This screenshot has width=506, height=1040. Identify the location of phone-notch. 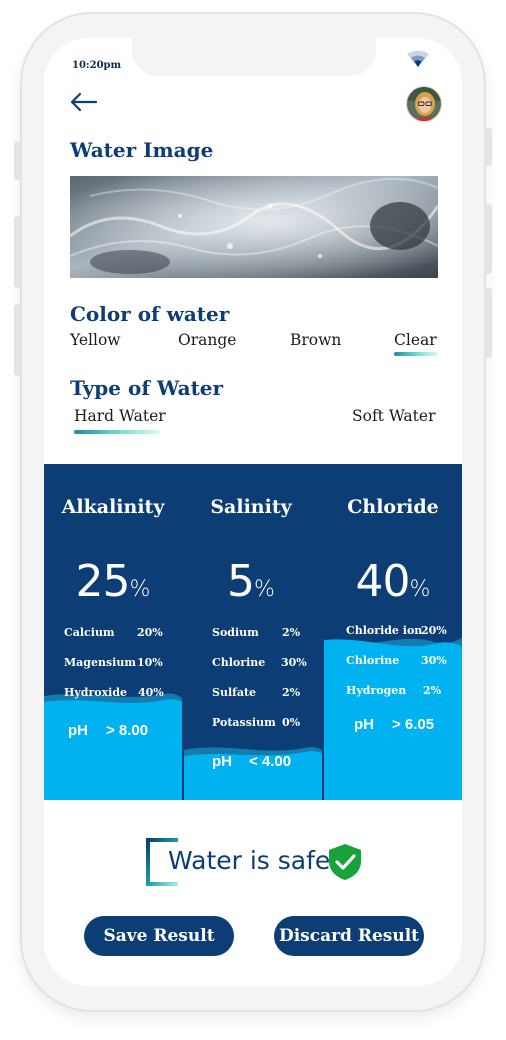
(254, 56).